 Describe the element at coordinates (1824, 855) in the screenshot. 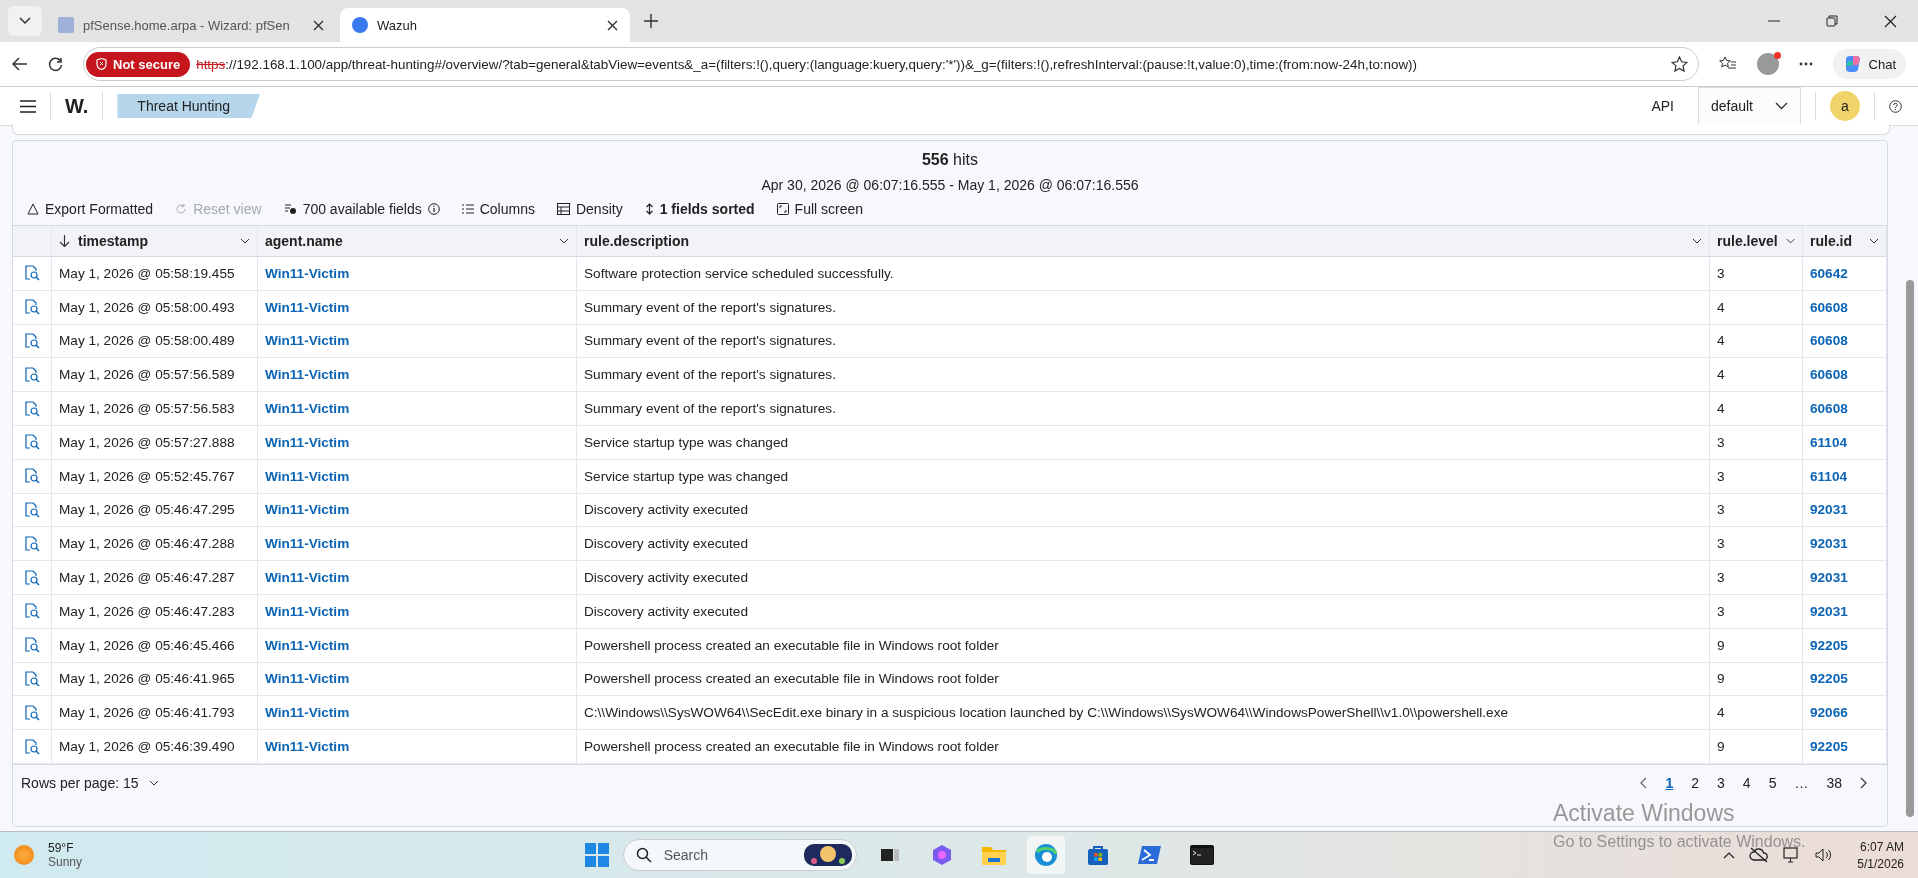

I see `speaker-icon` at that location.